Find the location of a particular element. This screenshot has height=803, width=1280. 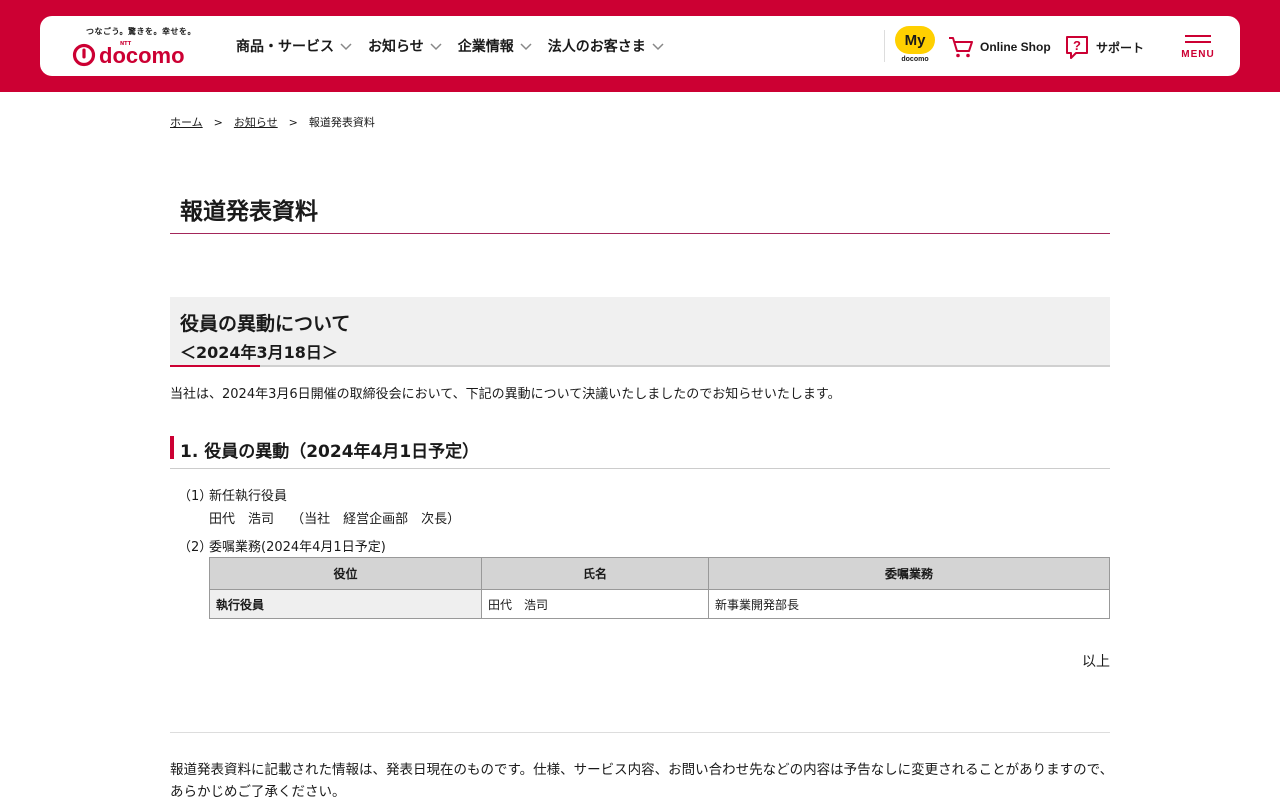

list-item-new-officer: （1）新任執行役員 is located at coordinates (232, 494).